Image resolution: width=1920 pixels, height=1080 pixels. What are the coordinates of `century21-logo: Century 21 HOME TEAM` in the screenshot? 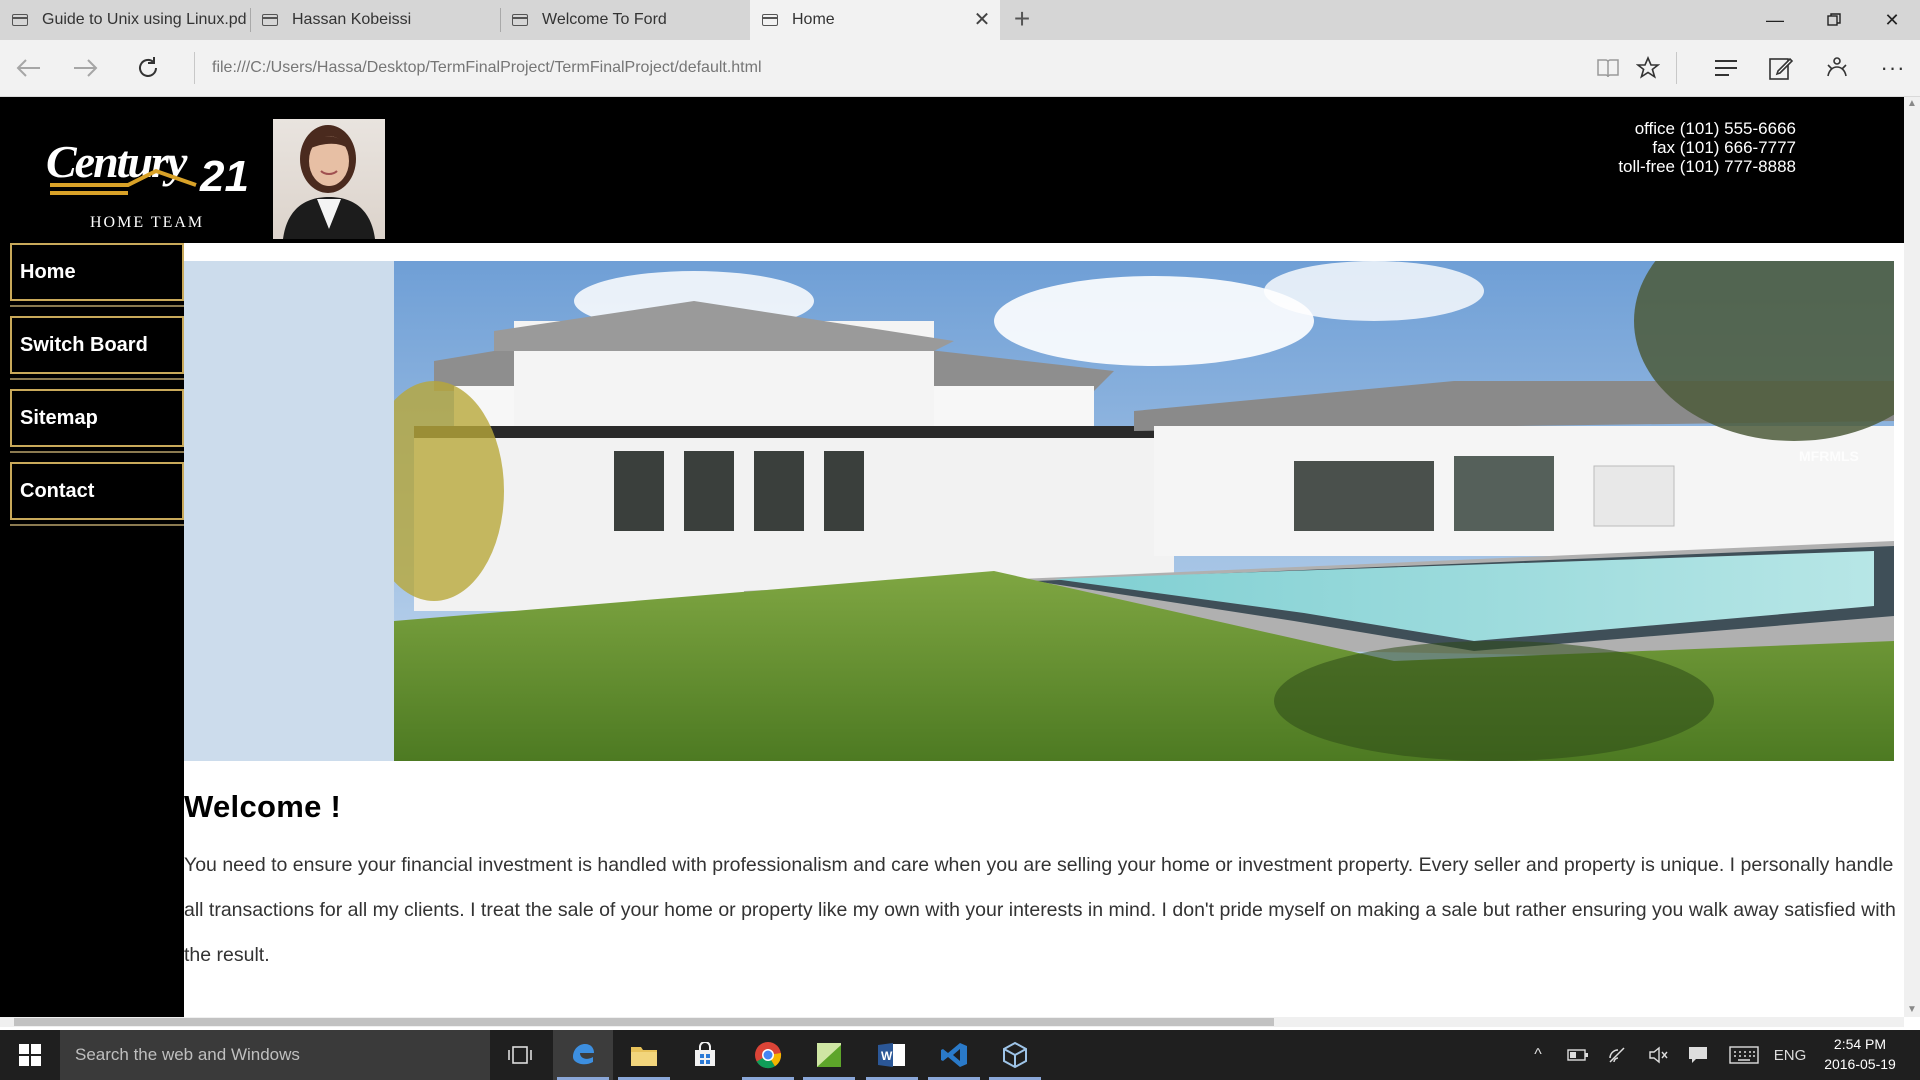 It's located at (143, 179).